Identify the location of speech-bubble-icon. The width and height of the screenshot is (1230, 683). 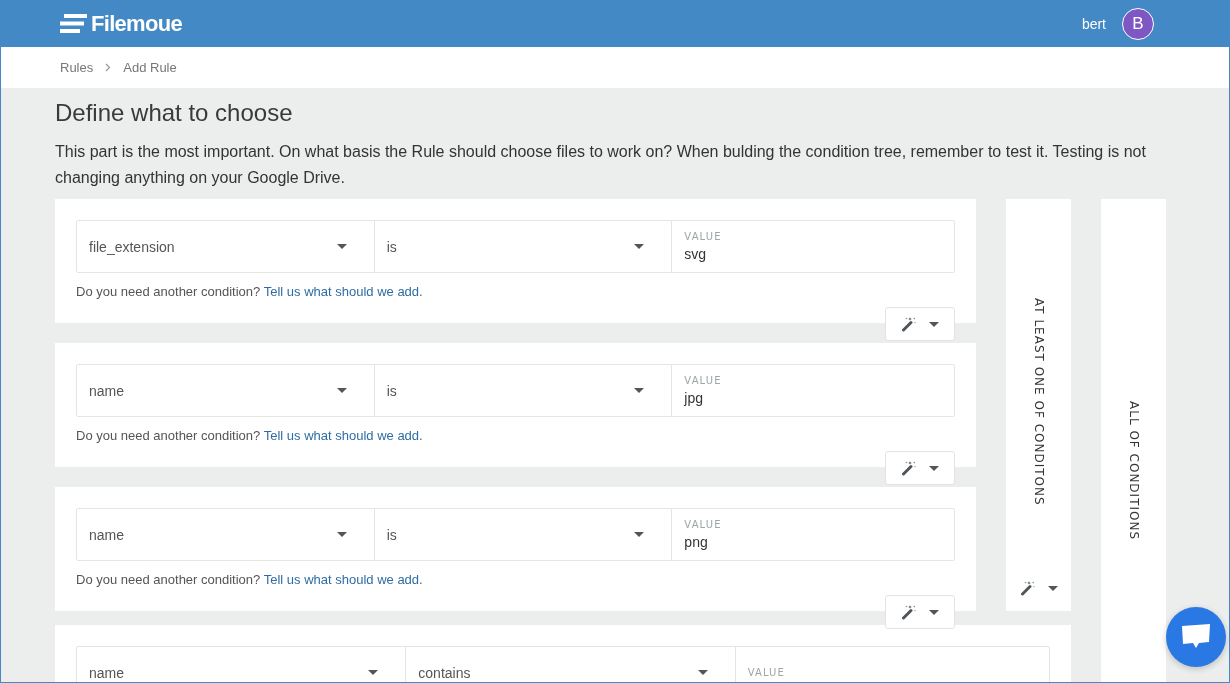
(1196, 637).